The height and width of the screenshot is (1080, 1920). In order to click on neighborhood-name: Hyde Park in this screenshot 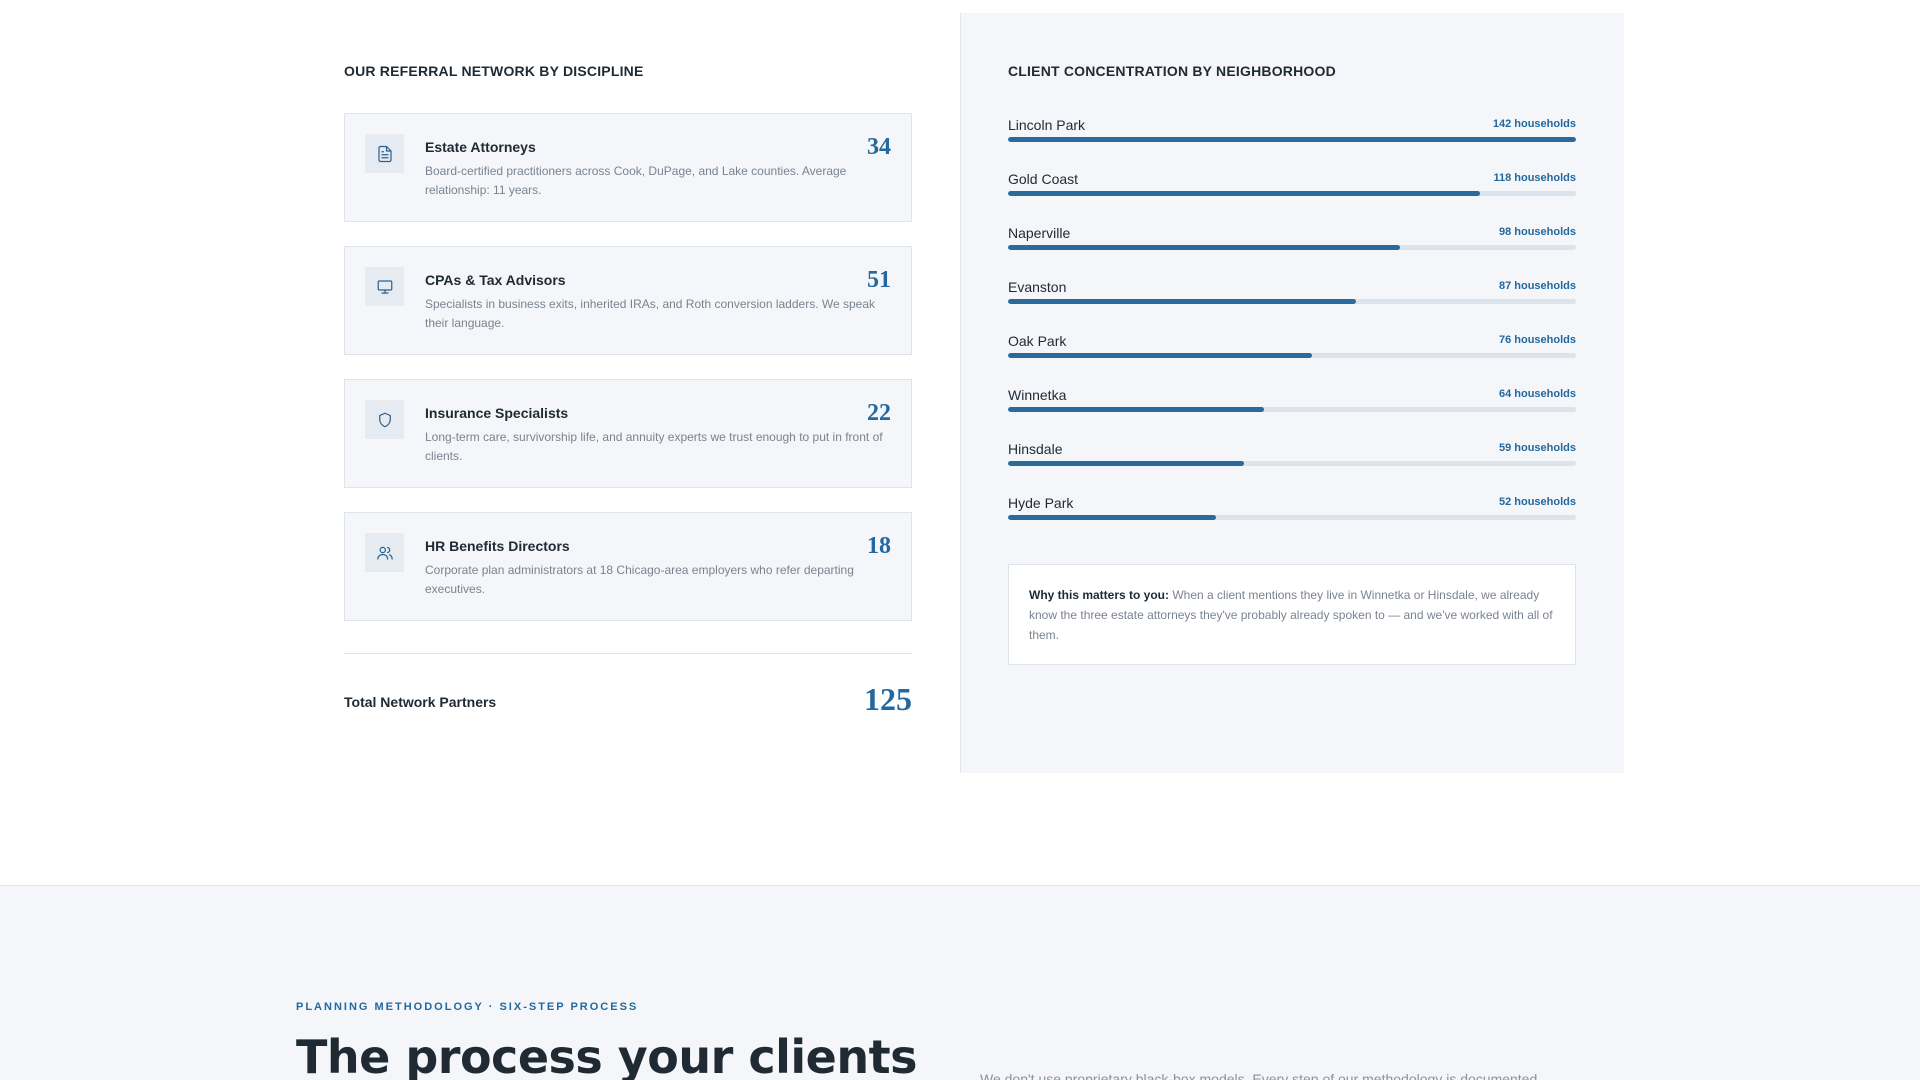, I will do `click(1041, 503)`.